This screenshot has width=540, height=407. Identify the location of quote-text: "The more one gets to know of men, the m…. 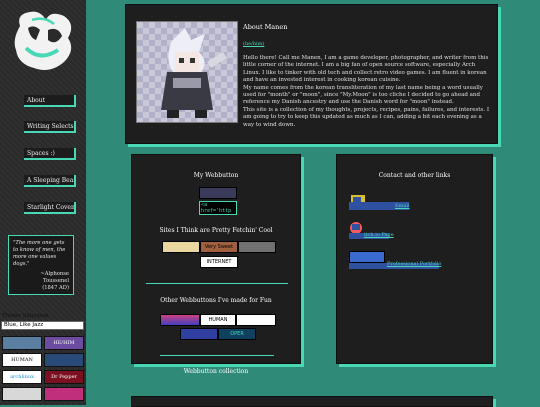
(39, 253).